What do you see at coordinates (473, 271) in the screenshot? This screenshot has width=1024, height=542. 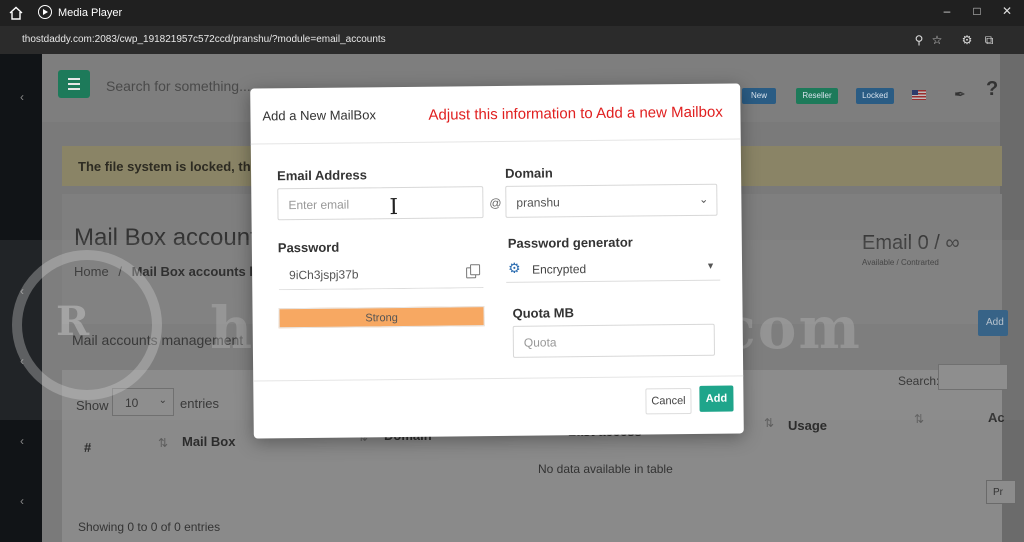 I see `copy-icon` at bounding box center [473, 271].